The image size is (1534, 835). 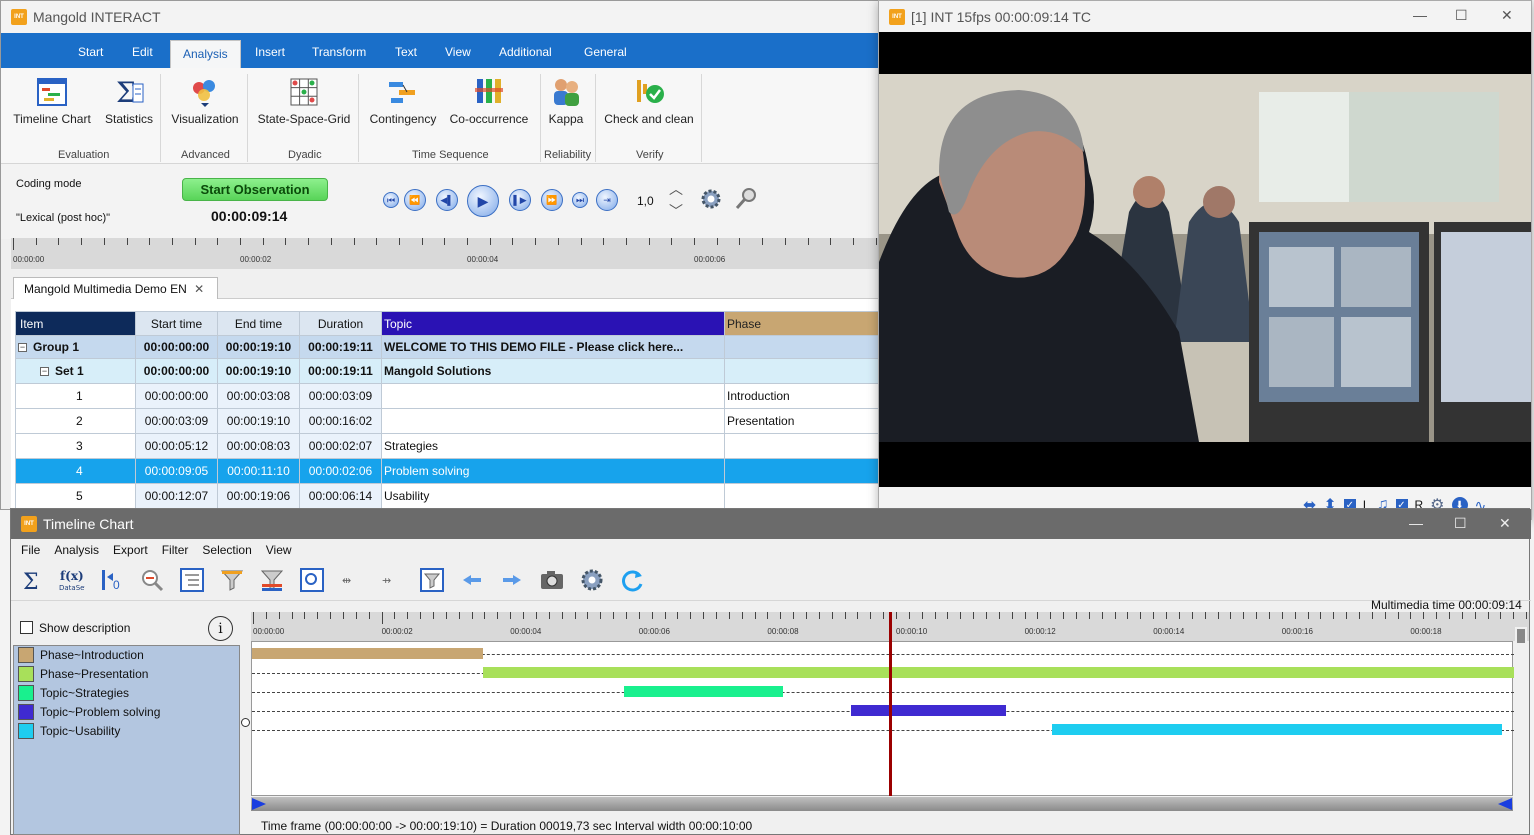 What do you see at coordinates (75, 471) in the screenshot?
I see `row-item: 4` at bounding box center [75, 471].